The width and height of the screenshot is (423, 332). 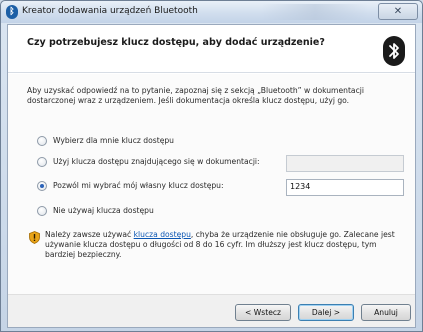 What do you see at coordinates (326, 312) in the screenshot?
I see `next-button: Dalej >` at bounding box center [326, 312].